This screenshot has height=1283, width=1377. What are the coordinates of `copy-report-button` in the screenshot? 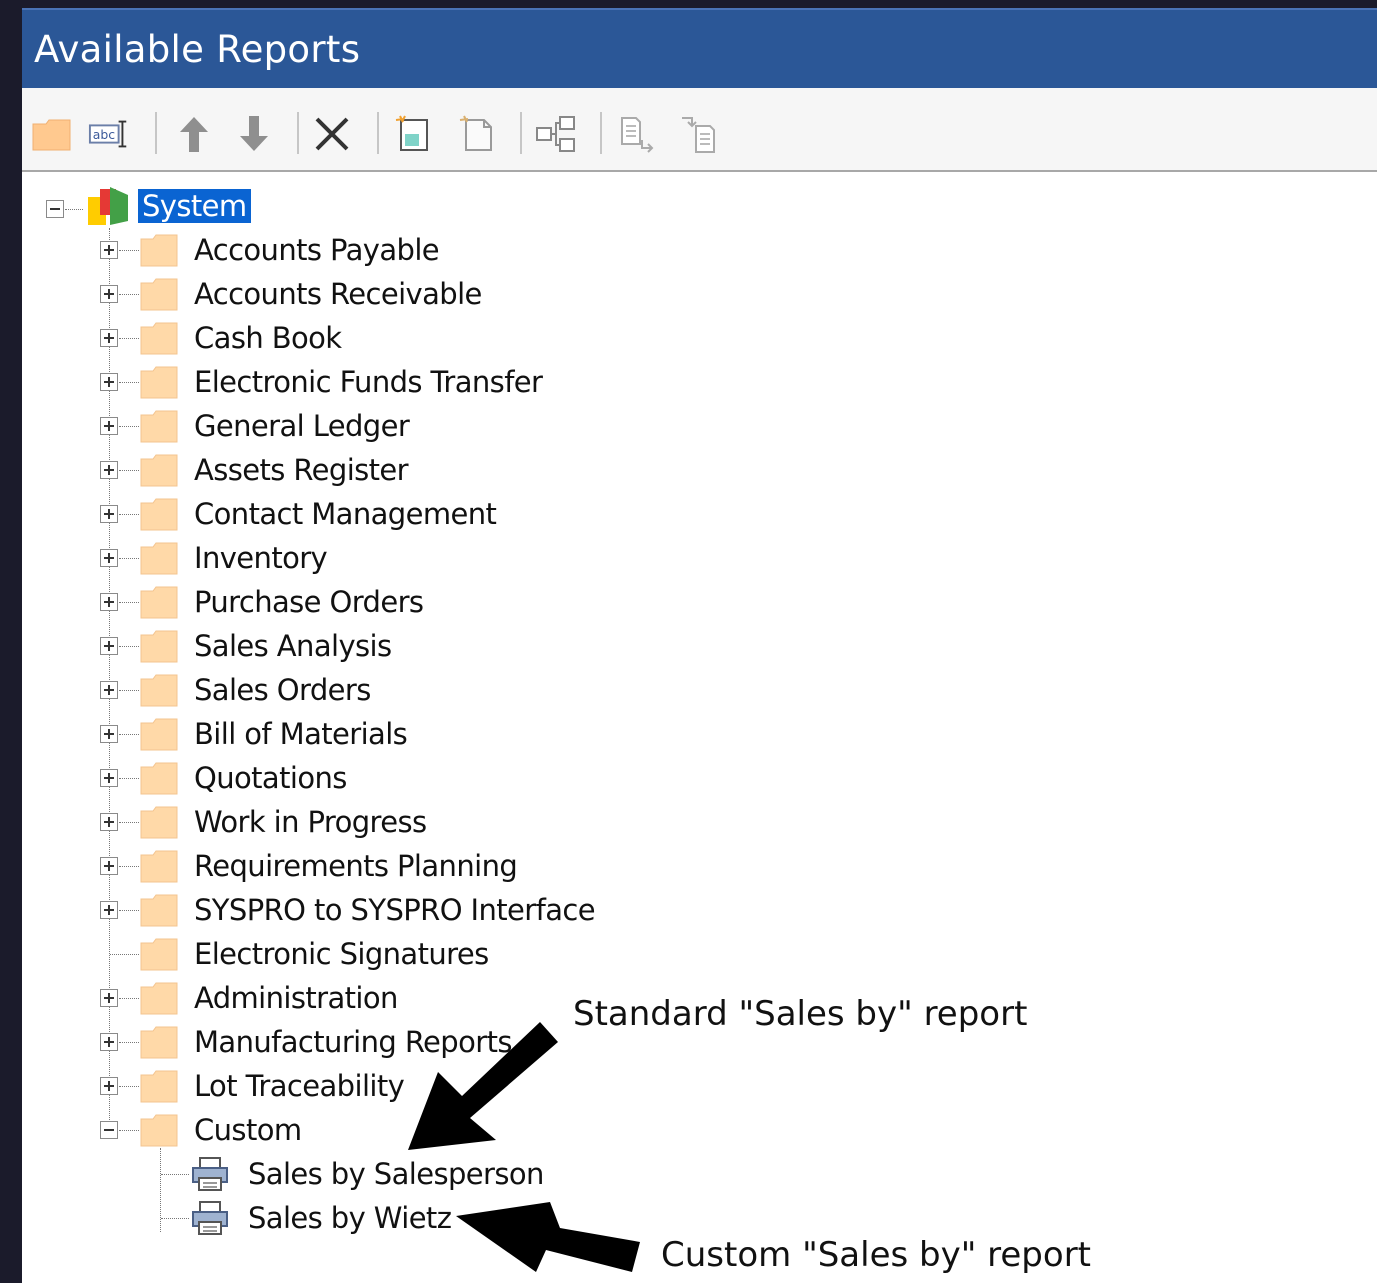 It's located at (478, 134).